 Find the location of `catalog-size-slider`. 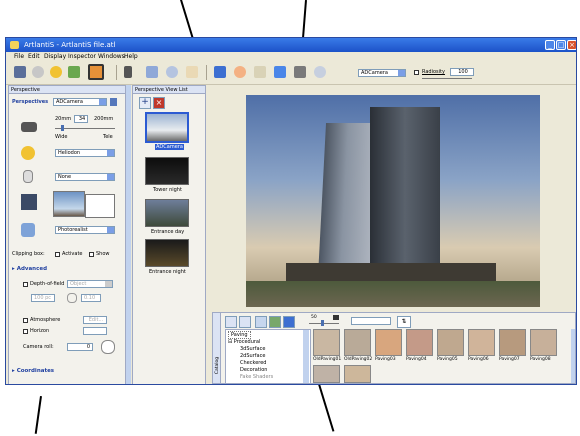

catalog-size-slider is located at coordinates (324, 323).